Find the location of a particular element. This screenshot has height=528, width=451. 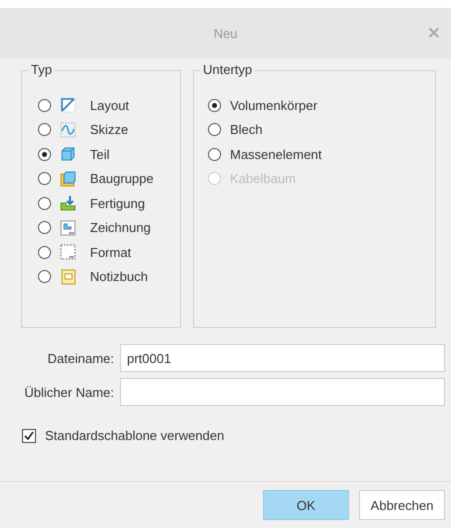

sketch-icon is located at coordinates (68, 130).